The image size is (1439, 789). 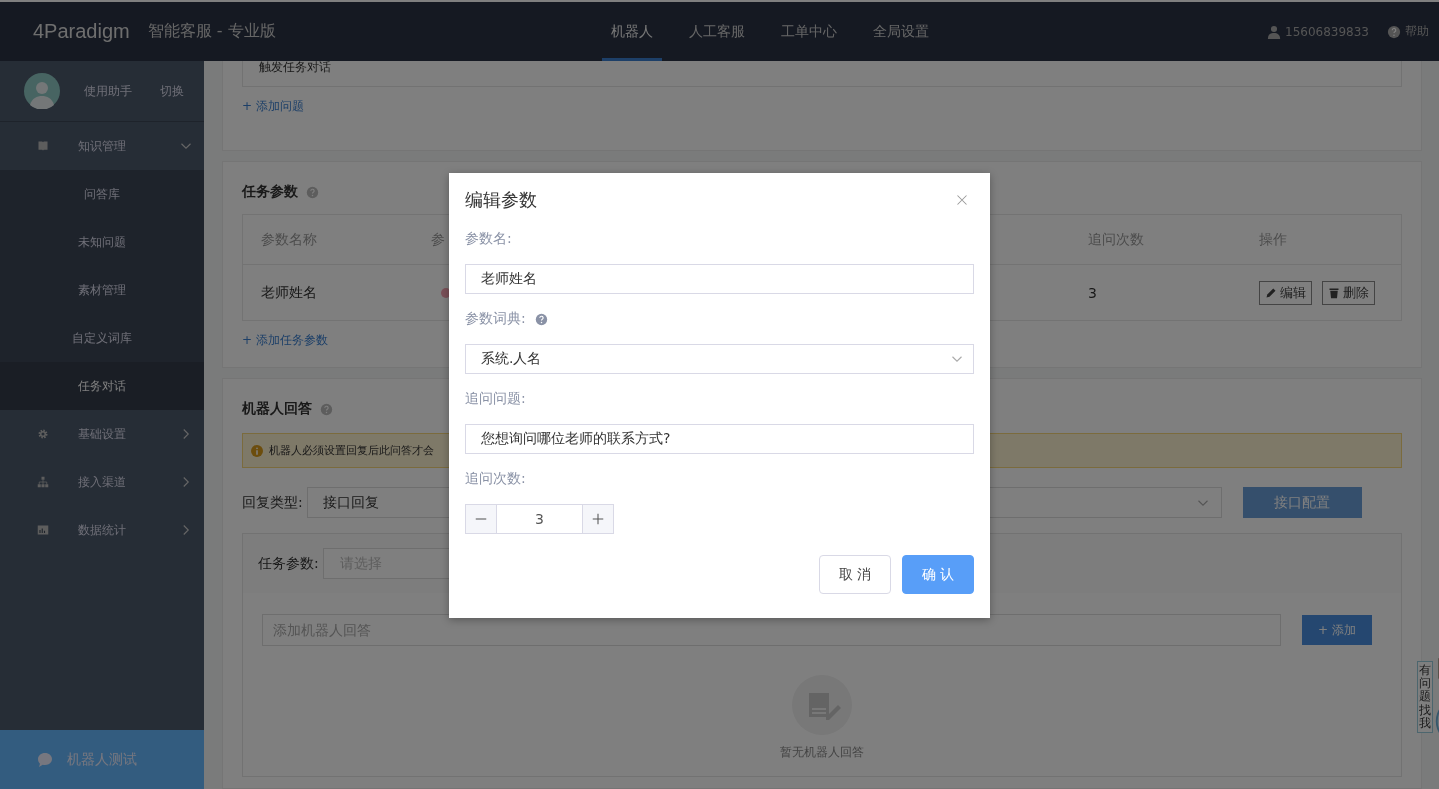 What do you see at coordinates (102, 290) in the screenshot?
I see `submenu-item: 素材管理` at bounding box center [102, 290].